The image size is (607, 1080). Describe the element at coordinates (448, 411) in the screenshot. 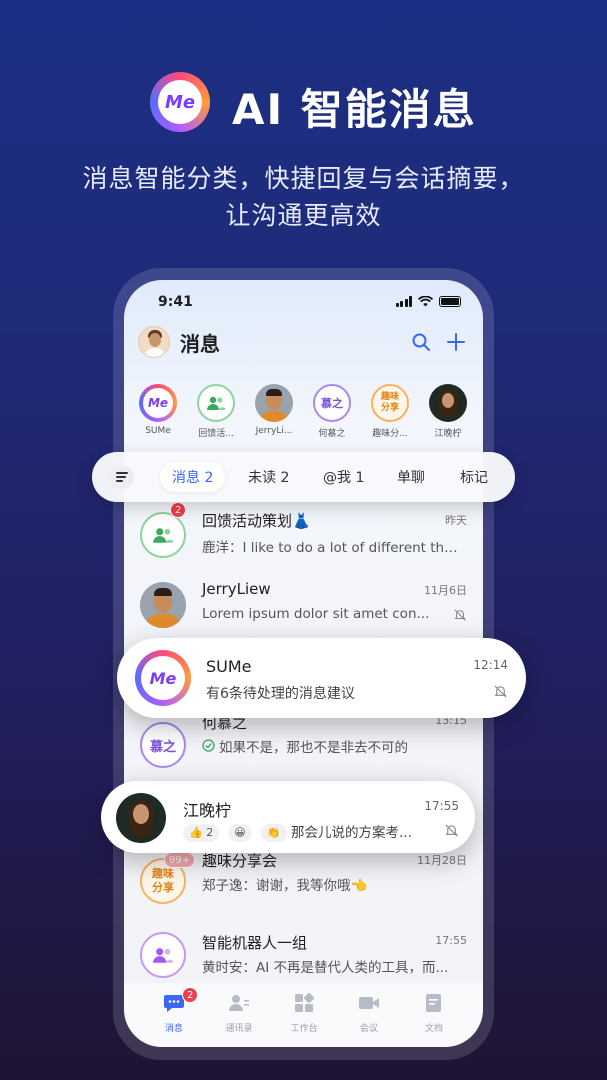

I see `story-jiang-wanning: 江晚柠` at that location.